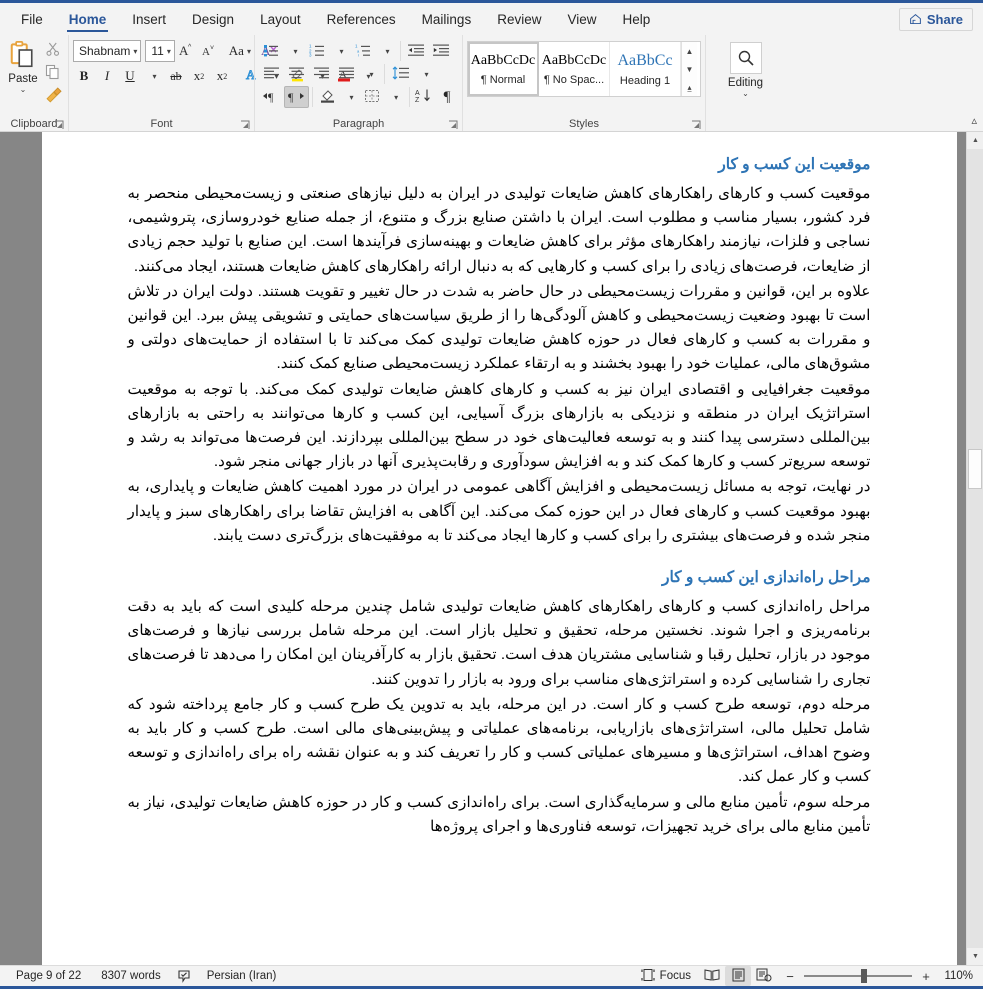  Describe the element at coordinates (184, 976) in the screenshot. I see `proofing-errors-icon` at that location.